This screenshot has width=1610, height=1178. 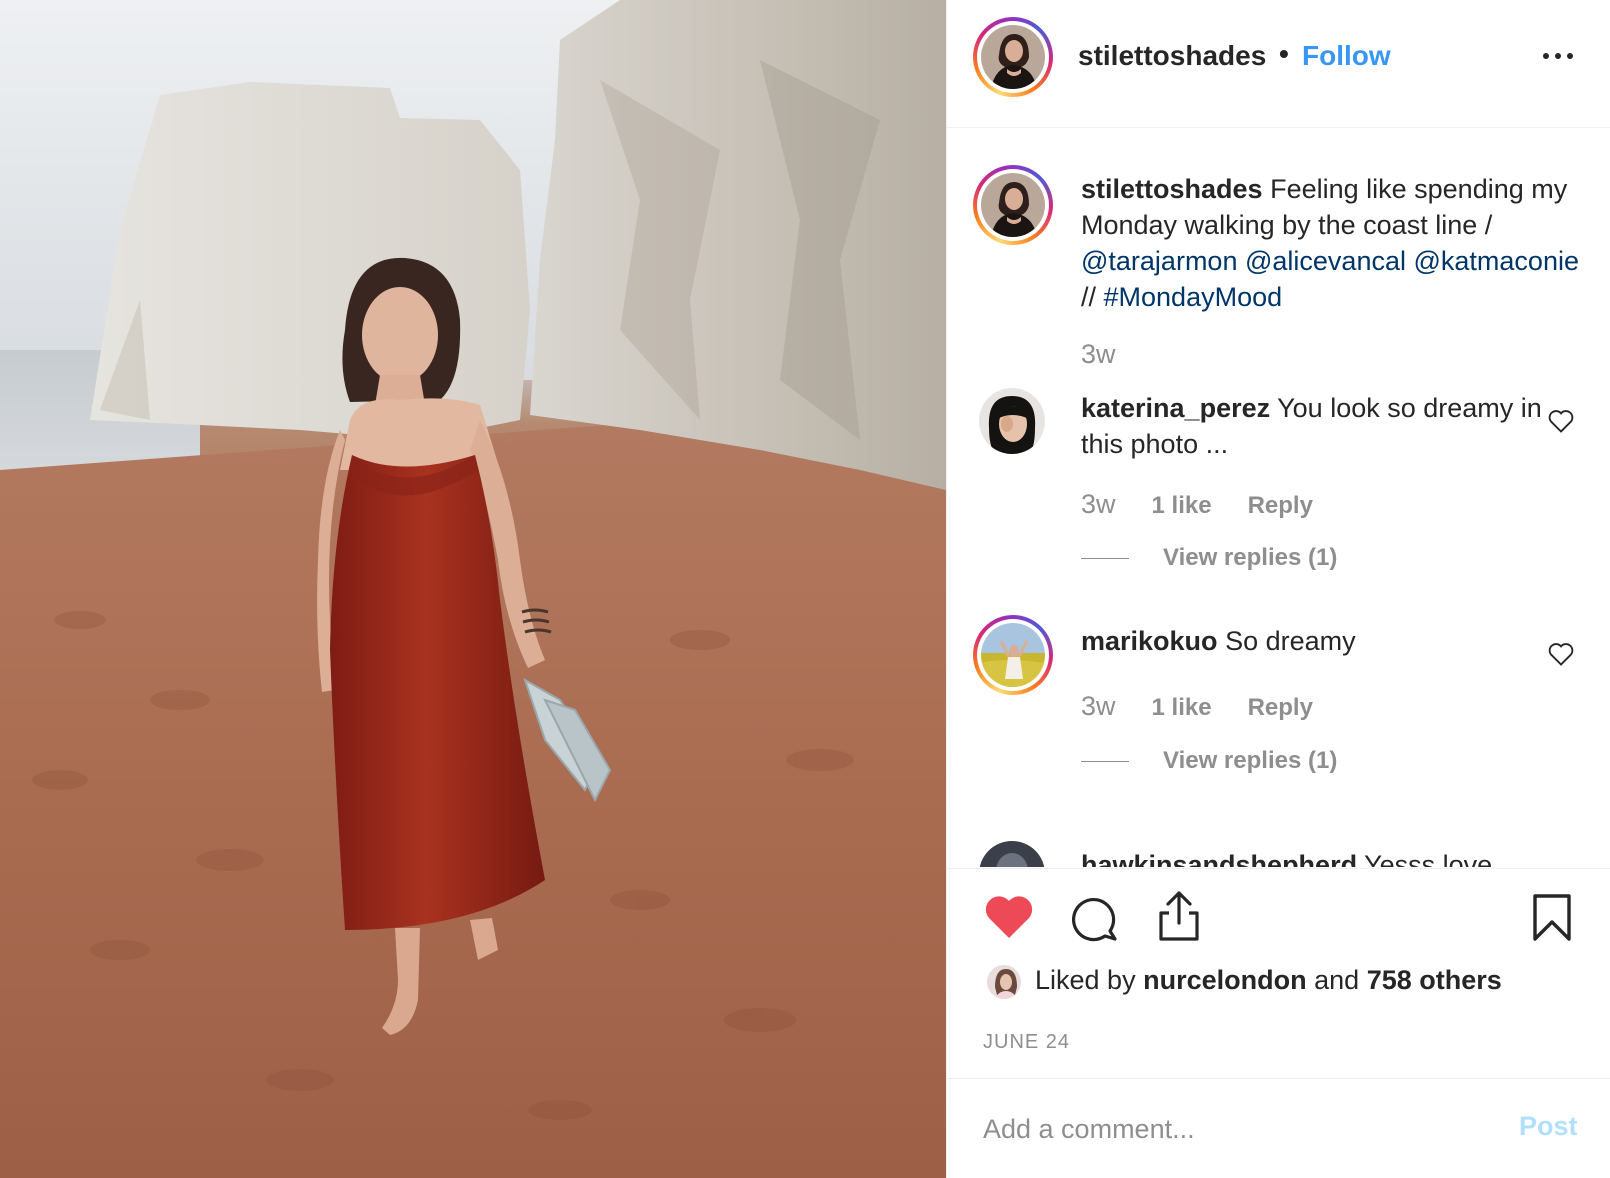 I want to click on marikokuo-avatar-image, so click(x=1013, y=655).